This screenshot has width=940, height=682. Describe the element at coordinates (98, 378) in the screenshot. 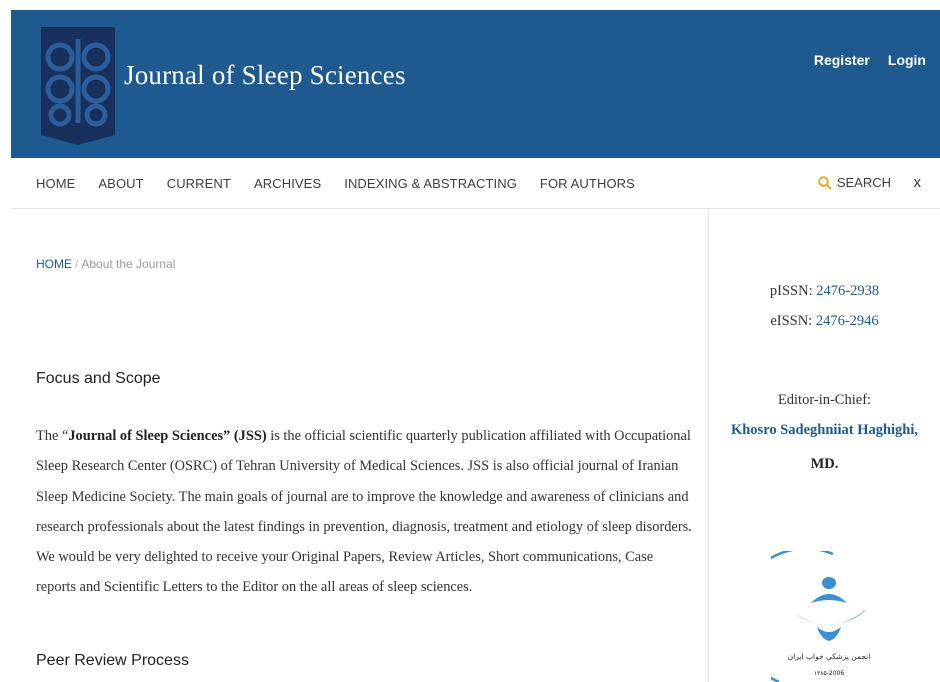

I see `focus-scope-heading: Focus and Scope` at that location.